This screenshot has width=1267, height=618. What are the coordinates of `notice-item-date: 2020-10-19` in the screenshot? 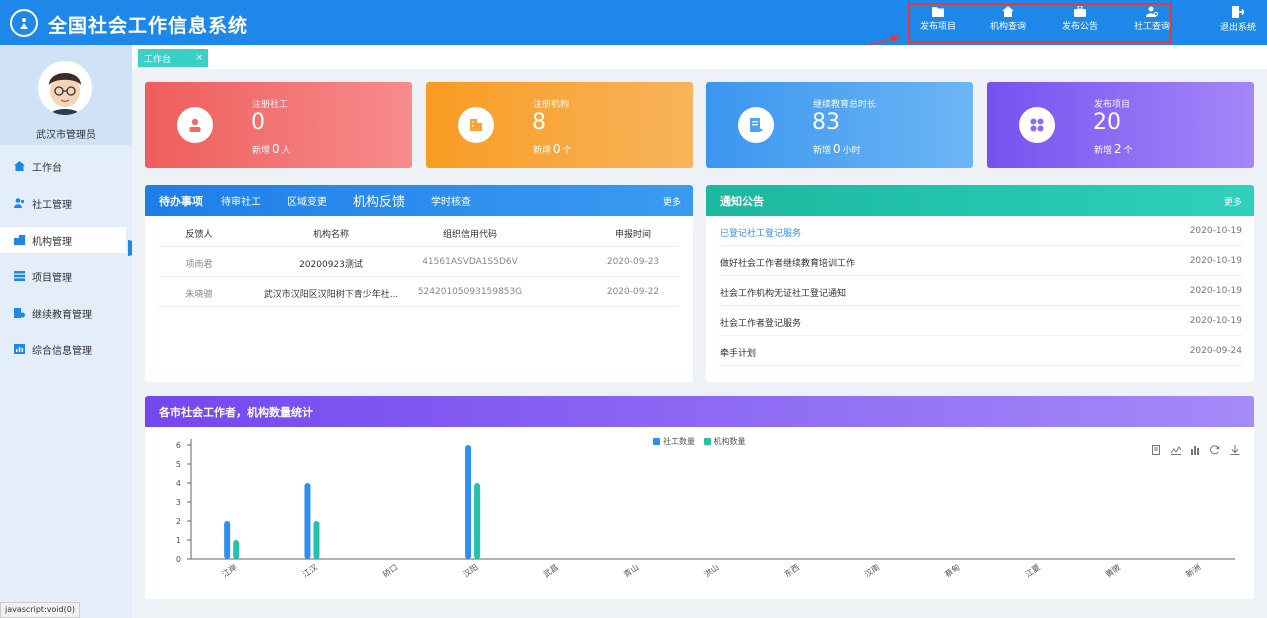 It's located at (1215, 231).